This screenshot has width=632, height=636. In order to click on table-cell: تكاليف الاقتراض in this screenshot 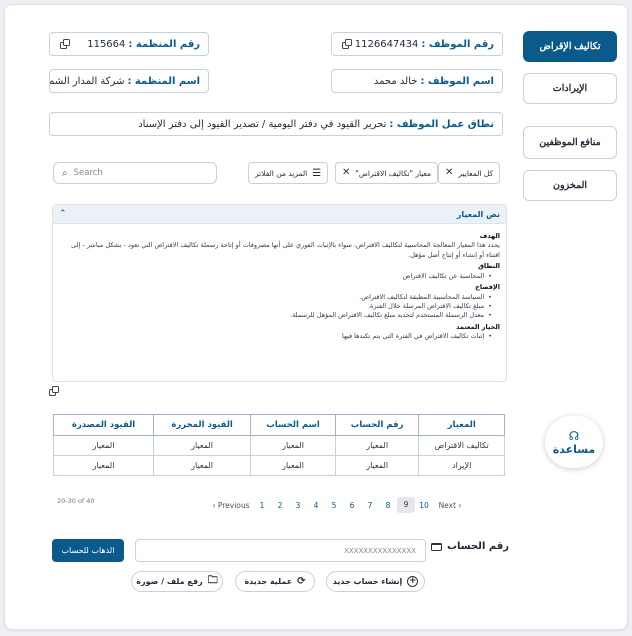, I will do `click(461, 445)`.